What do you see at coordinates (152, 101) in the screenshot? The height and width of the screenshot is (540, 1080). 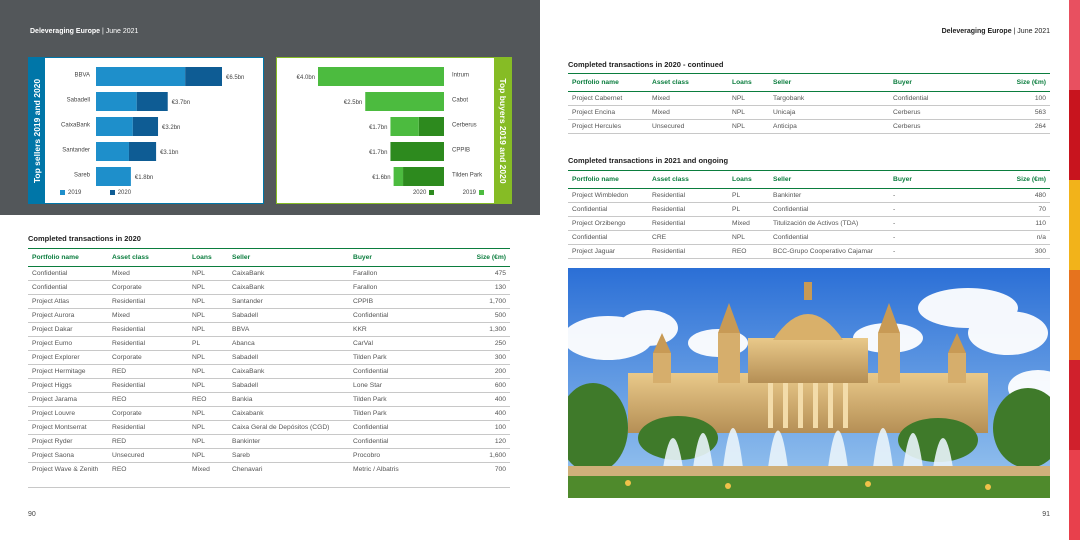 I see `bar-2020-sabadell` at bounding box center [152, 101].